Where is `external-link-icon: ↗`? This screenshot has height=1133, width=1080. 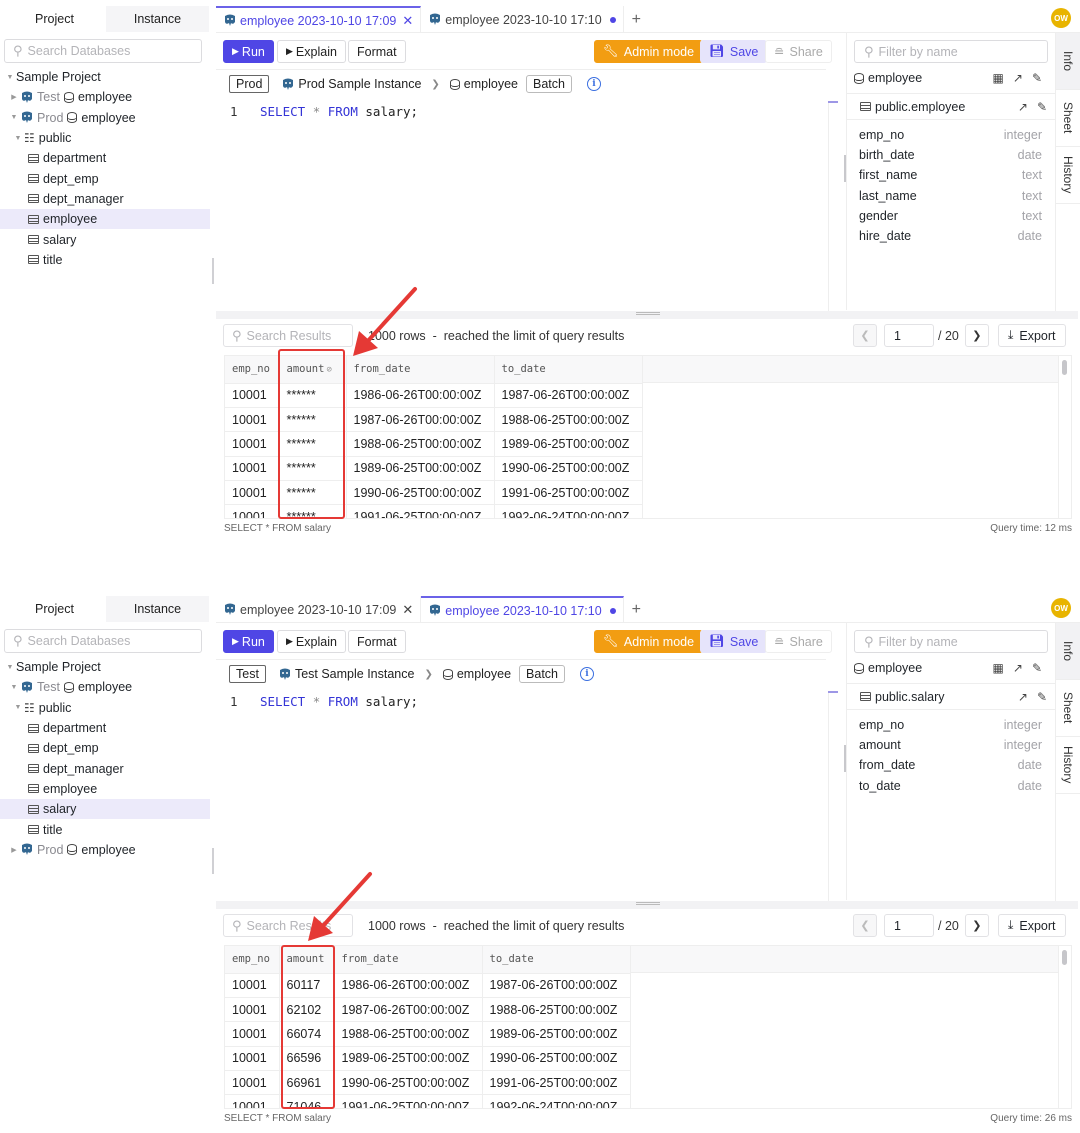 external-link-icon: ↗ is located at coordinates (1023, 697).